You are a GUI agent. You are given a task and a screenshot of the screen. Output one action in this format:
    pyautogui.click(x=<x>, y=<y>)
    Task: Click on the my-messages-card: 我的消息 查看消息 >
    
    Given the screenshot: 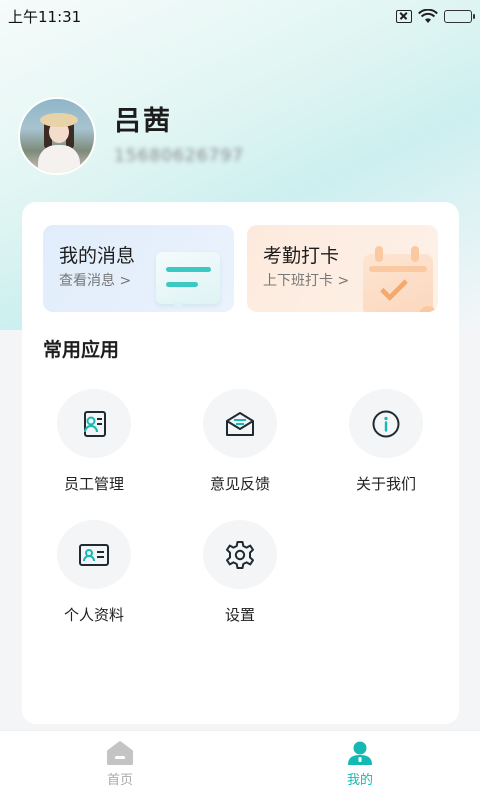 What is the action you would take?
    pyautogui.click(x=138, y=268)
    